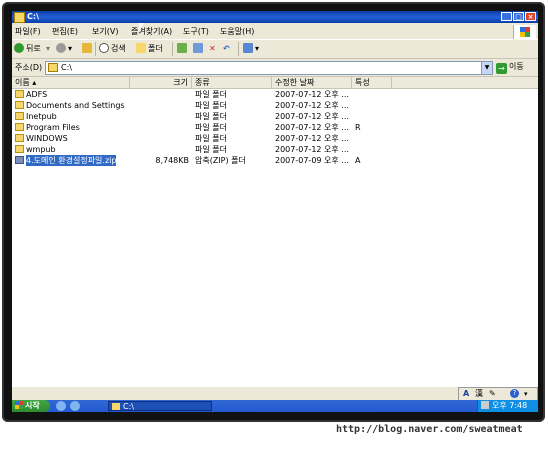 This screenshot has height=450, width=548. I want to click on close-button: ×, so click(530, 16).